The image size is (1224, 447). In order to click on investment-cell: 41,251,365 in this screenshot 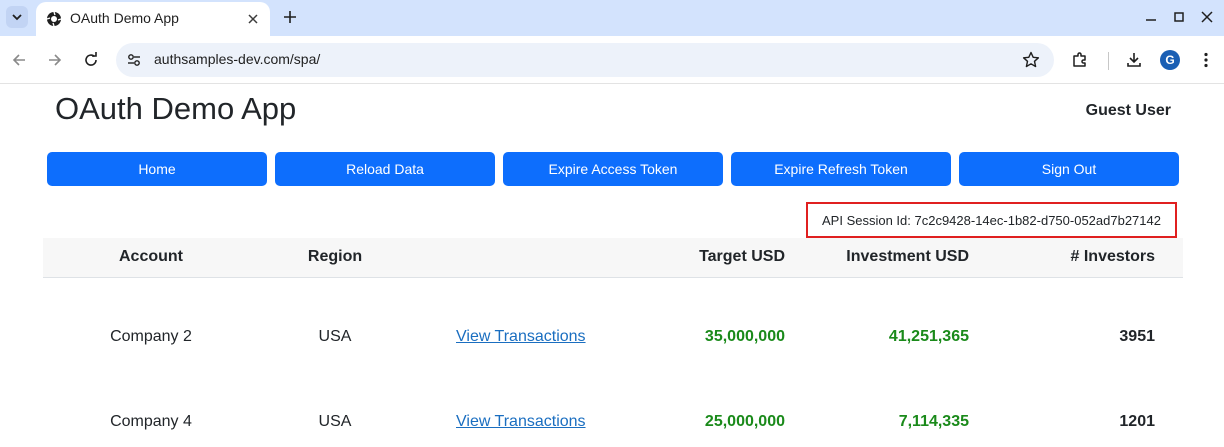, I will do `click(928, 336)`.